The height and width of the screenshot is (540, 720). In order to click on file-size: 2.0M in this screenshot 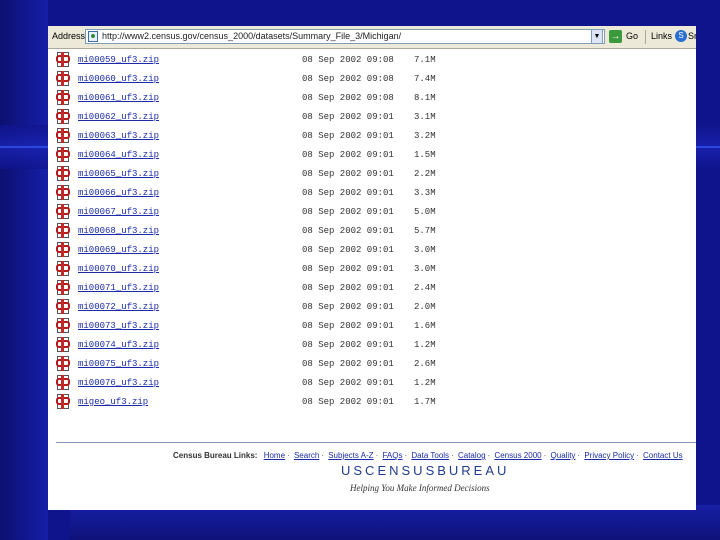, I will do `click(425, 307)`.